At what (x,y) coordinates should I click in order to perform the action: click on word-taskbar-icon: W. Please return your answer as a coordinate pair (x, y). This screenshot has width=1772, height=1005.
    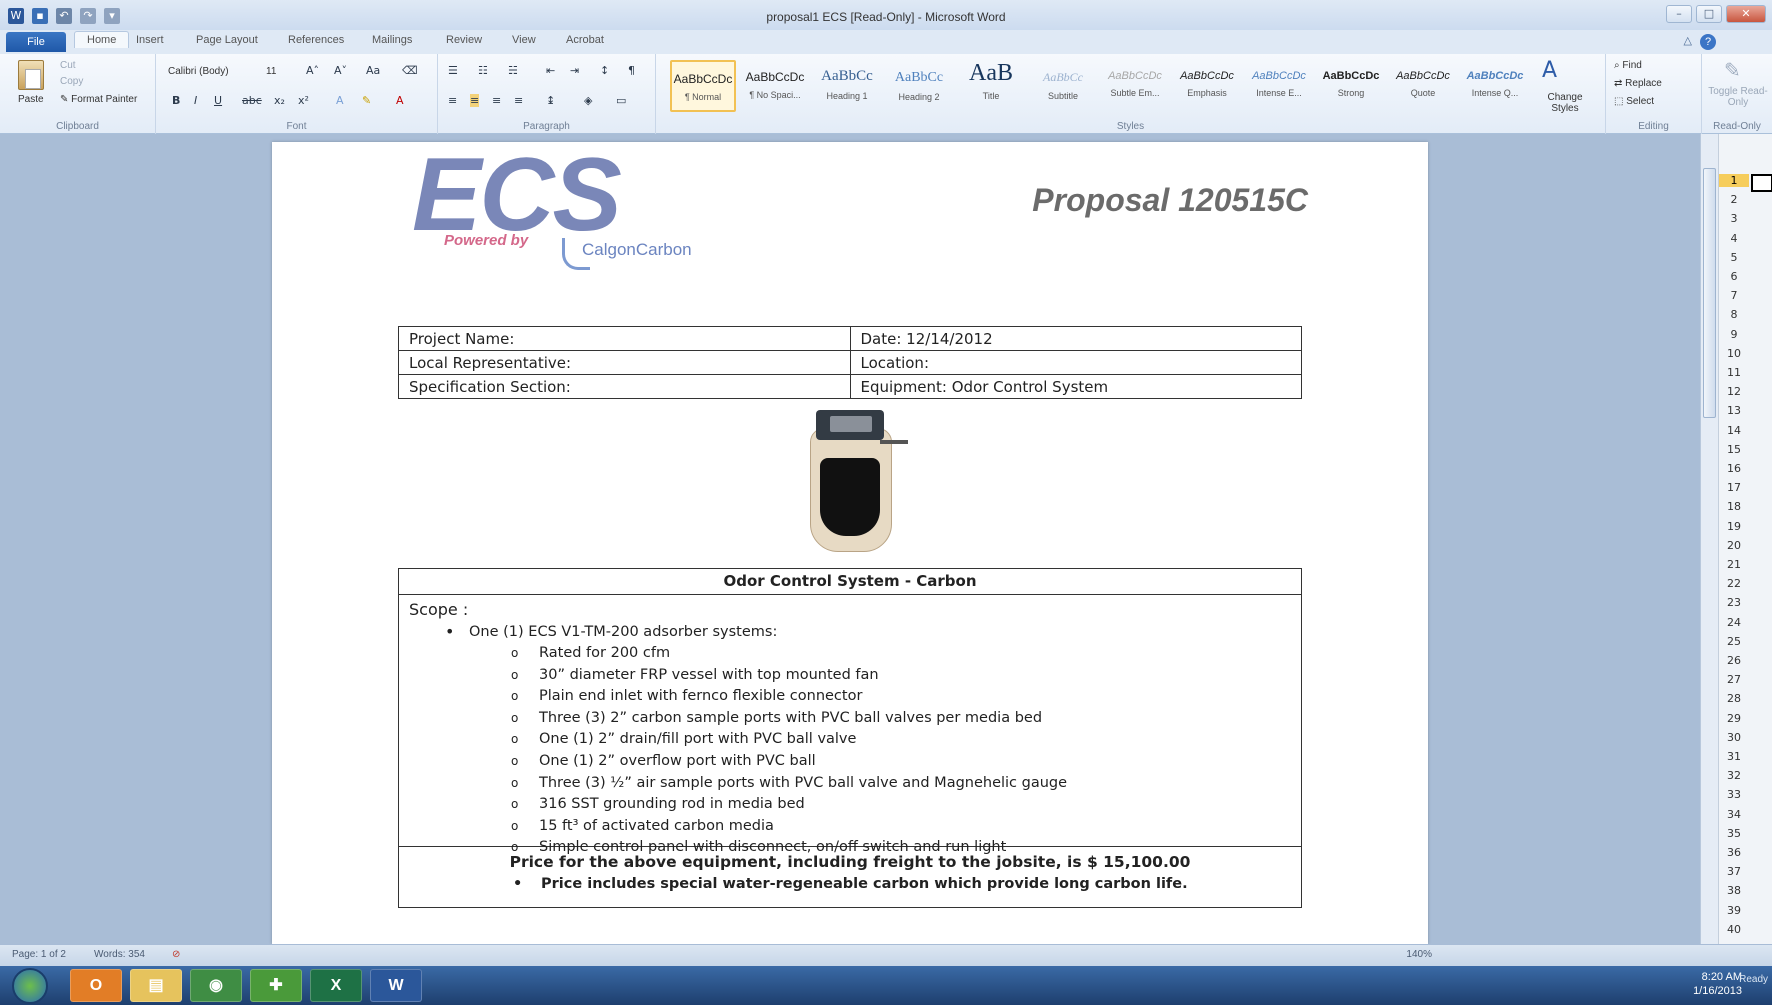
    Looking at the image, I should click on (396, 985).